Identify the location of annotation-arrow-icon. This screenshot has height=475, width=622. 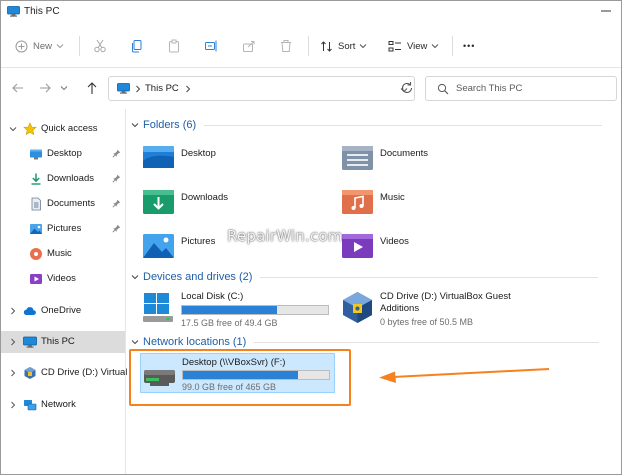
(464, 375).